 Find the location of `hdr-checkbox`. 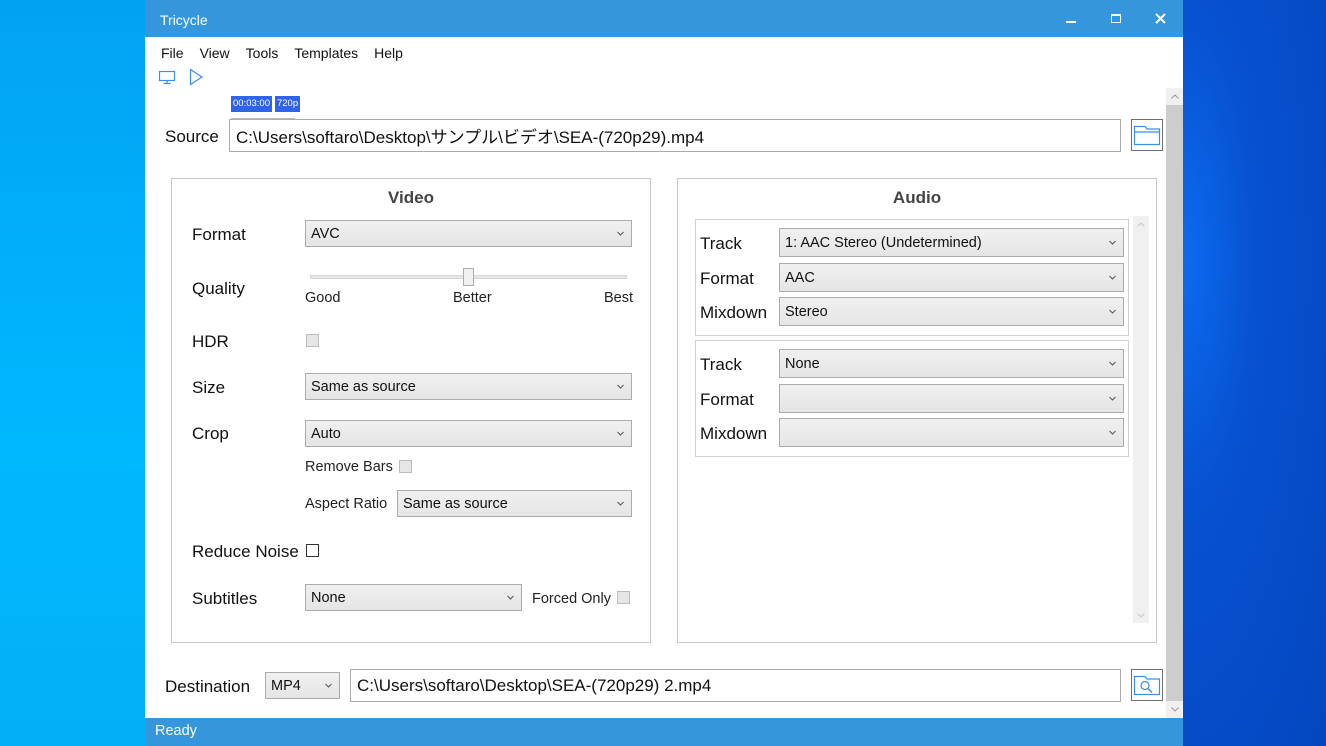

hdr-checkbox is located at coordinates (312, 340).